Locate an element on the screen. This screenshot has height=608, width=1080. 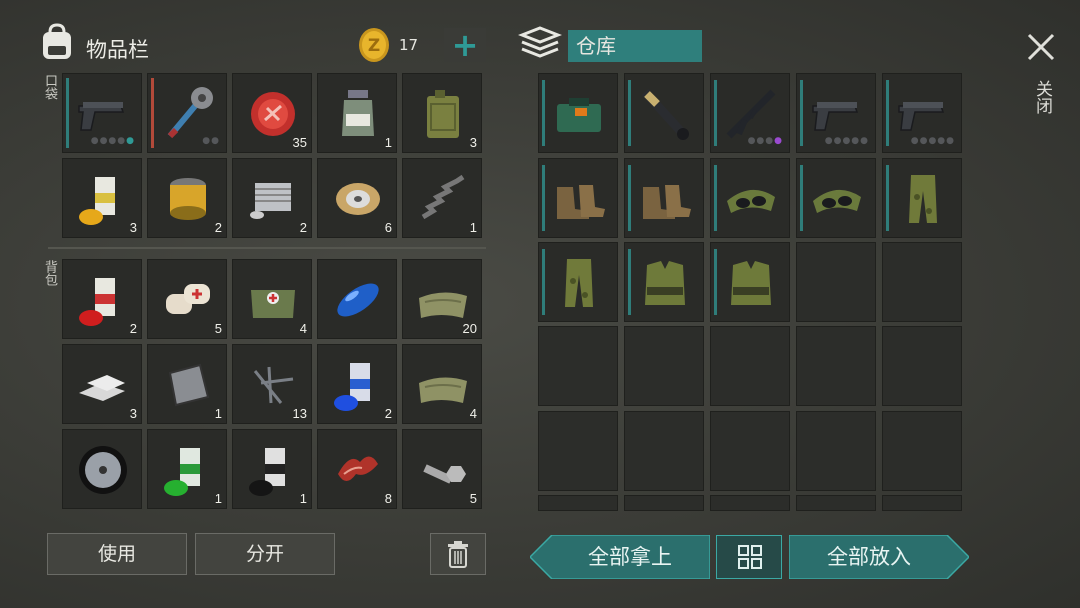
wheel-icon is located at coordinates (103, 470).